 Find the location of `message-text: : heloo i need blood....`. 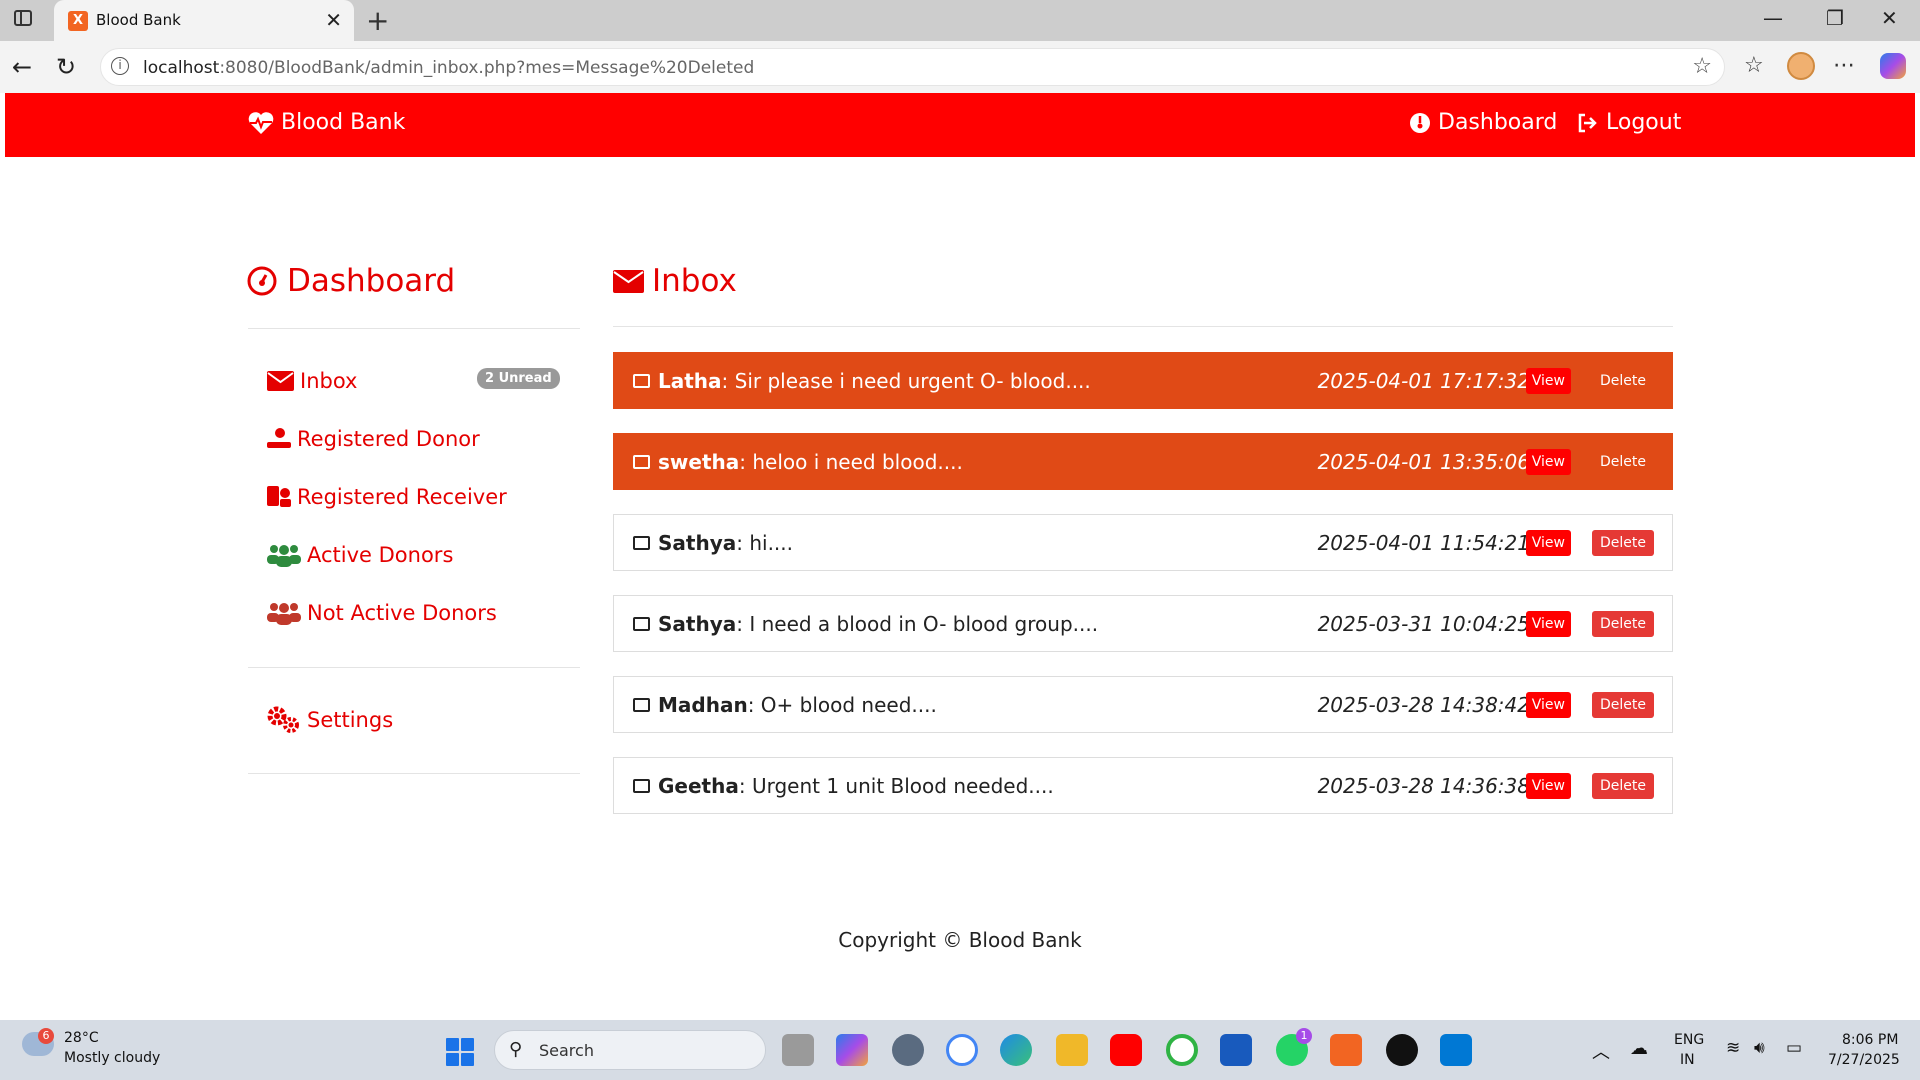

message-text: : heloo i need blood.... is located at coordinates (851, 461).